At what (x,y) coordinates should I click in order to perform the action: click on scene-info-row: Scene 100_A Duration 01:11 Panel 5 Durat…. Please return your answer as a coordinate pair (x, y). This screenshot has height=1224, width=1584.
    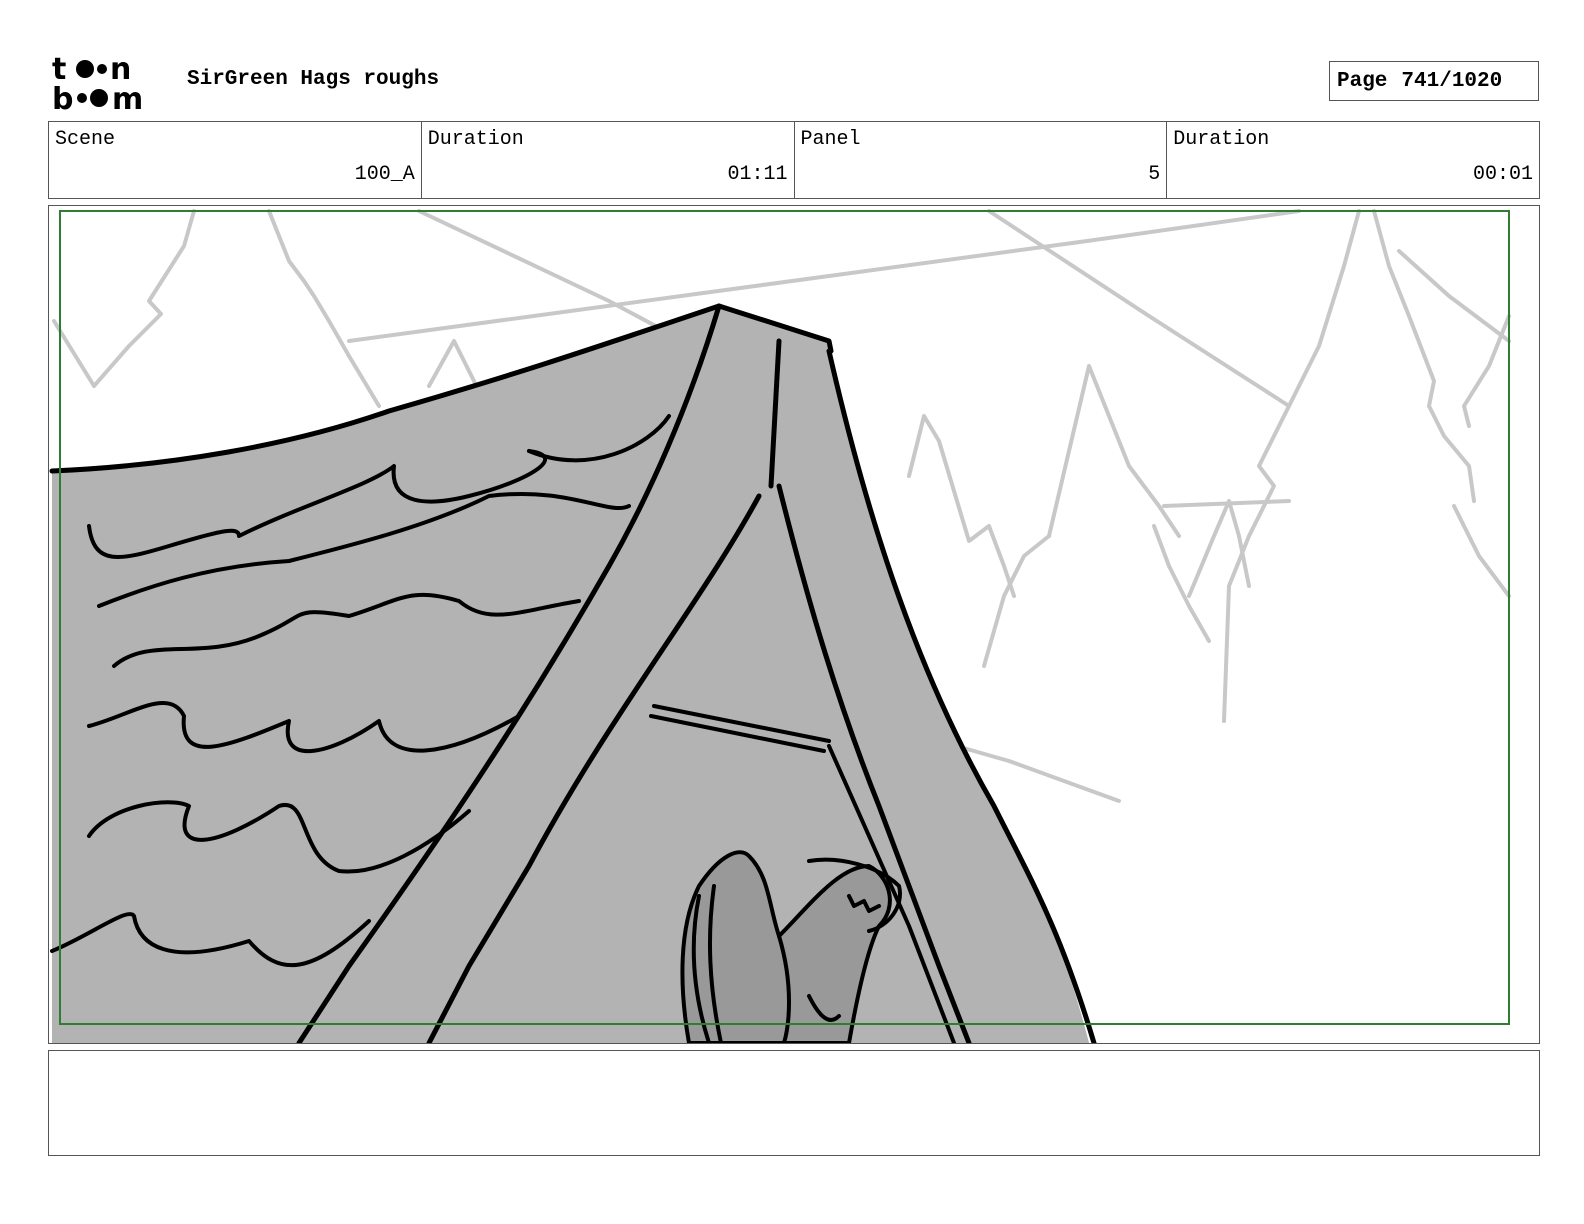
    Looking at the image, I should click on (794, 160).